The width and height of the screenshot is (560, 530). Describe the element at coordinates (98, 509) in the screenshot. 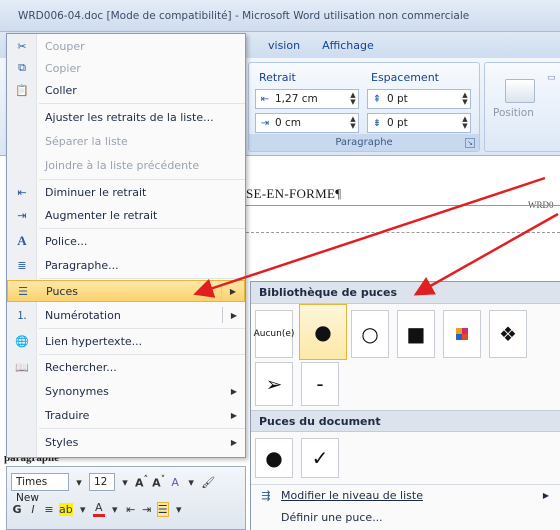

I see `font-color-icon: A` at that location.